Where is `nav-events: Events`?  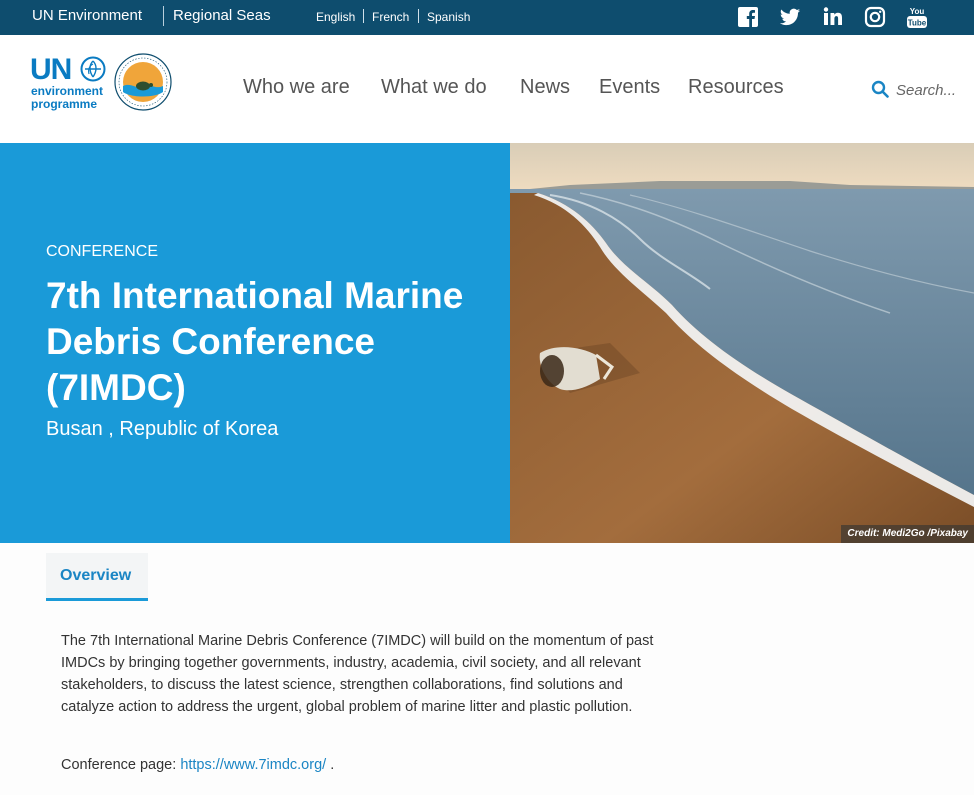 nav-events: Events is located at coordinates (629, 87).